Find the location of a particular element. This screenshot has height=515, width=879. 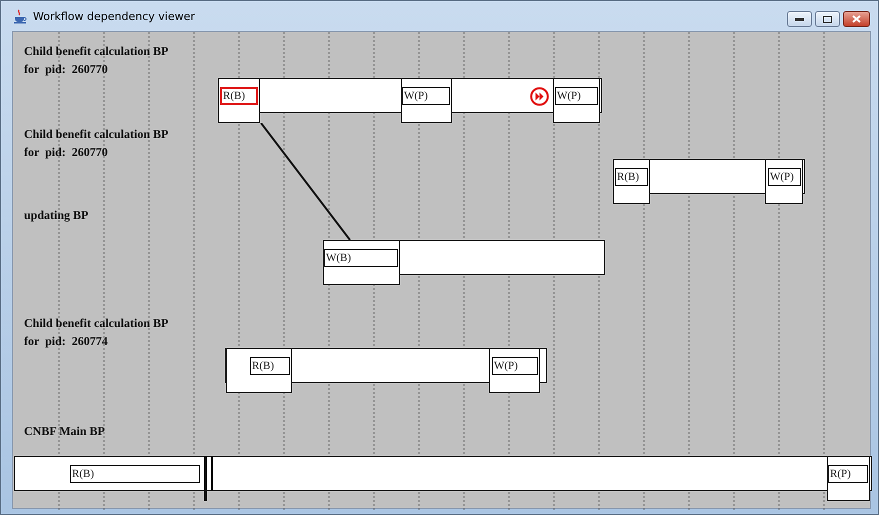

access-tag: W(B) is located at coordinates (361, 258).